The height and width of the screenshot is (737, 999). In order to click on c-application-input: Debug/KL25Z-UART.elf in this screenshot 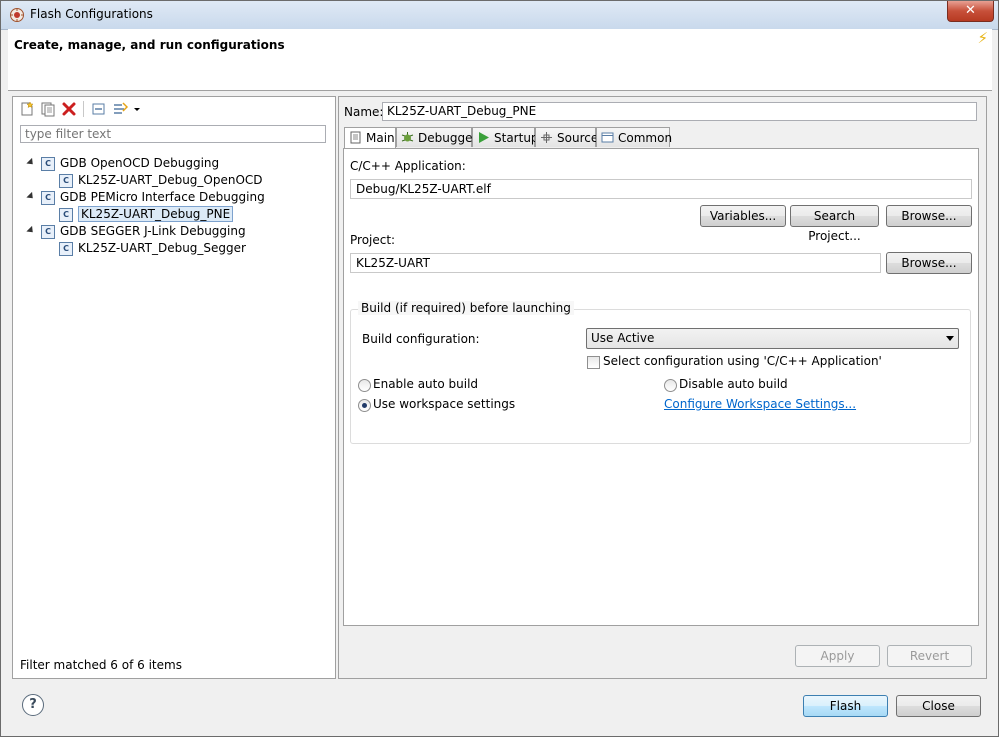, I will do `click(661, 189)`.